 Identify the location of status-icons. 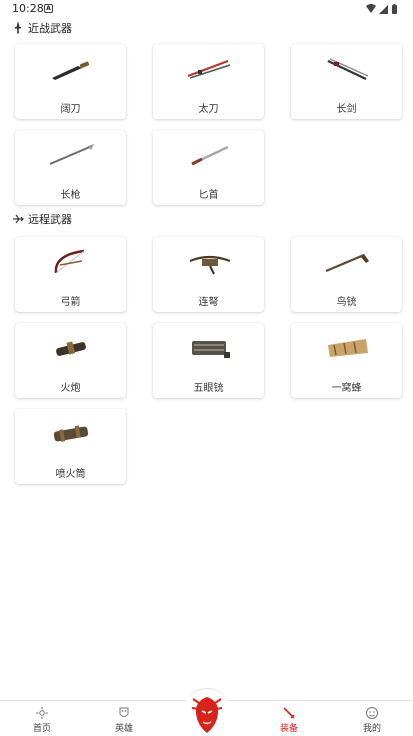
(381, 9).